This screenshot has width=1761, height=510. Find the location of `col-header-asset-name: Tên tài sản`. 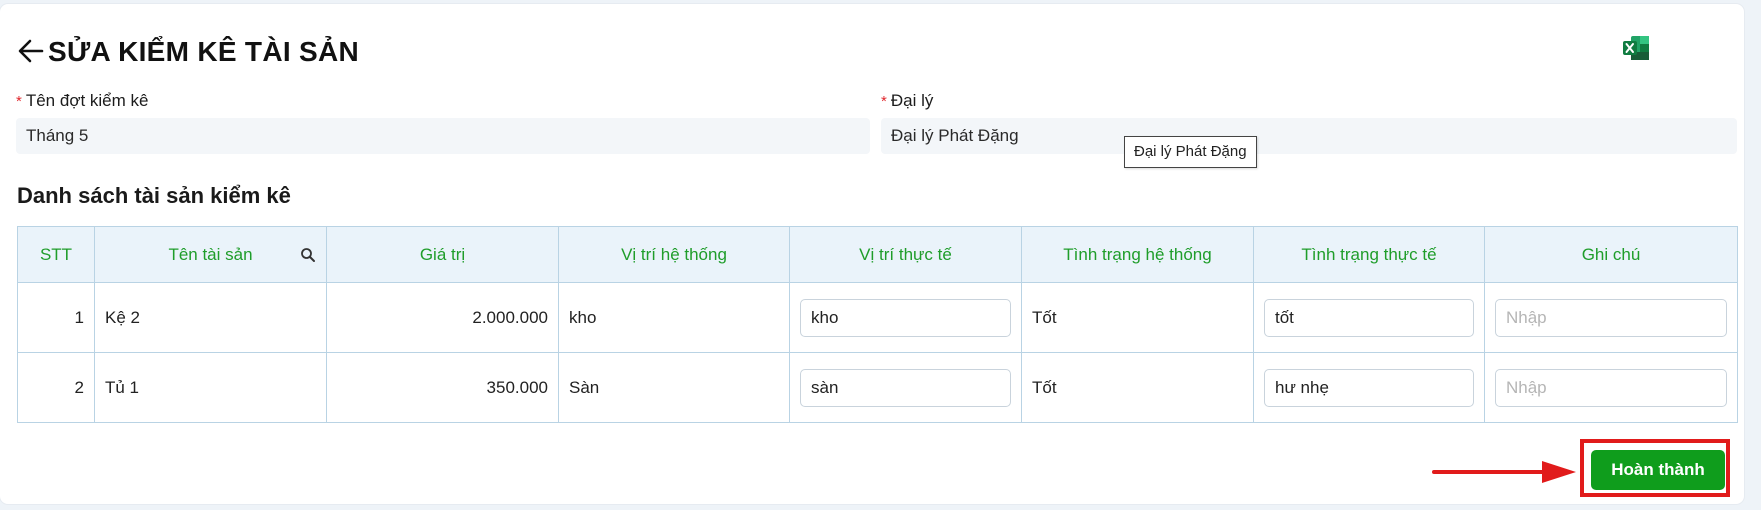

col-header-asset-name: Tên tài sản is located at coordinates (210, 254).